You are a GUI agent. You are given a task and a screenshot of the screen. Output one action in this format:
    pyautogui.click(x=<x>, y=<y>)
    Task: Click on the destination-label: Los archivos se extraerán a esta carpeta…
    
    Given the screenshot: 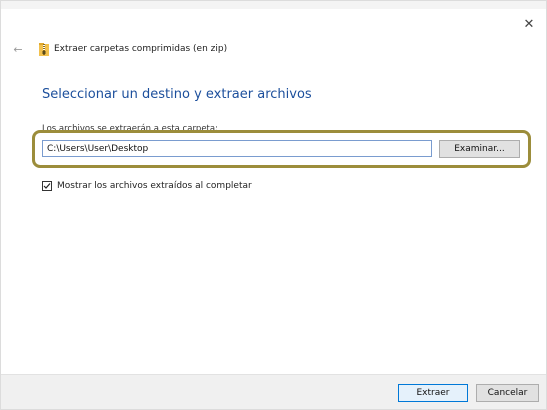 What is the action you would take?
    pyautogui.click(x=130, y=129)
    